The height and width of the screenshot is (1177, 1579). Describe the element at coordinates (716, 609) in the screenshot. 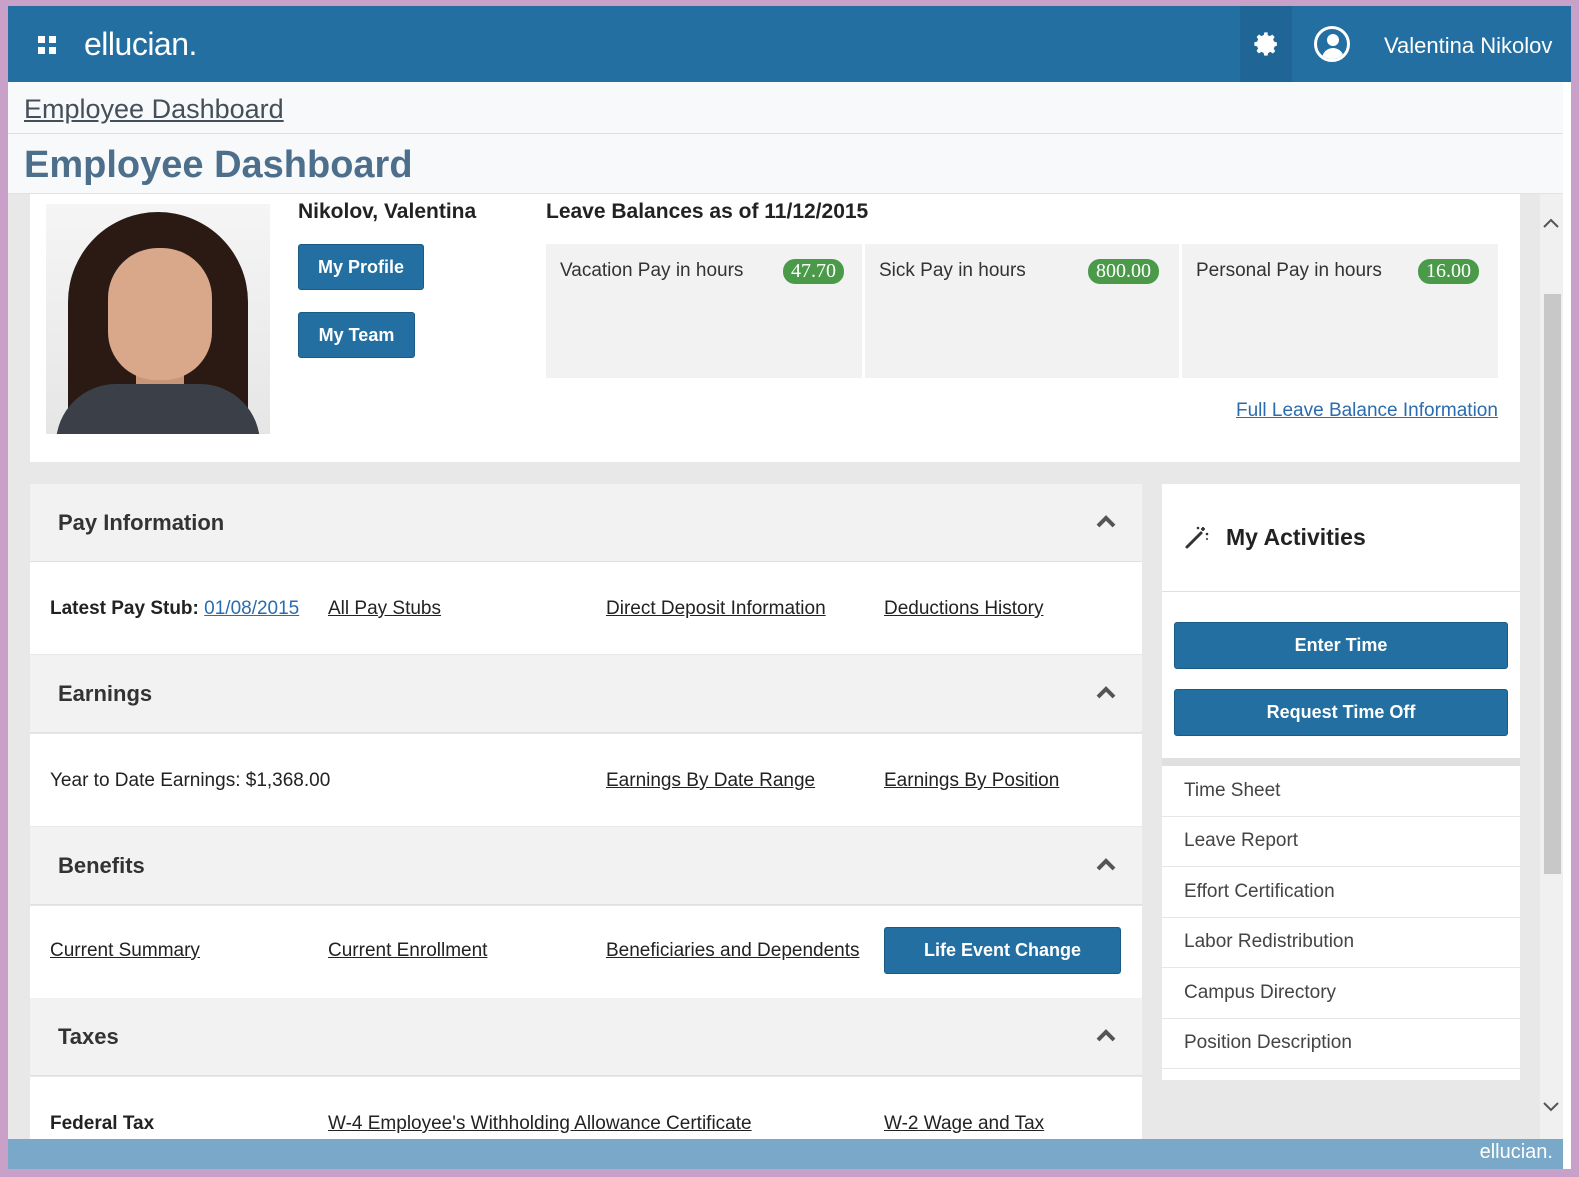

I see `direct-deposit-link: Direct Deposit Information` at that location.